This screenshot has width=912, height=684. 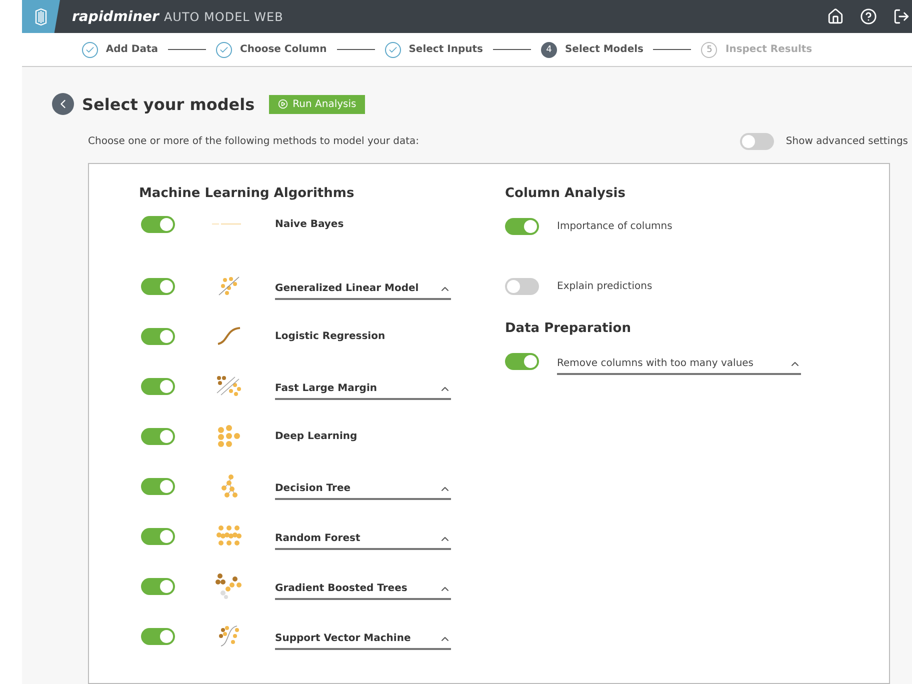 What do you see at coordinates (120, 50) in the screenshot?
I see `wizard-step: Add Data` at bounding box center [120, 50].